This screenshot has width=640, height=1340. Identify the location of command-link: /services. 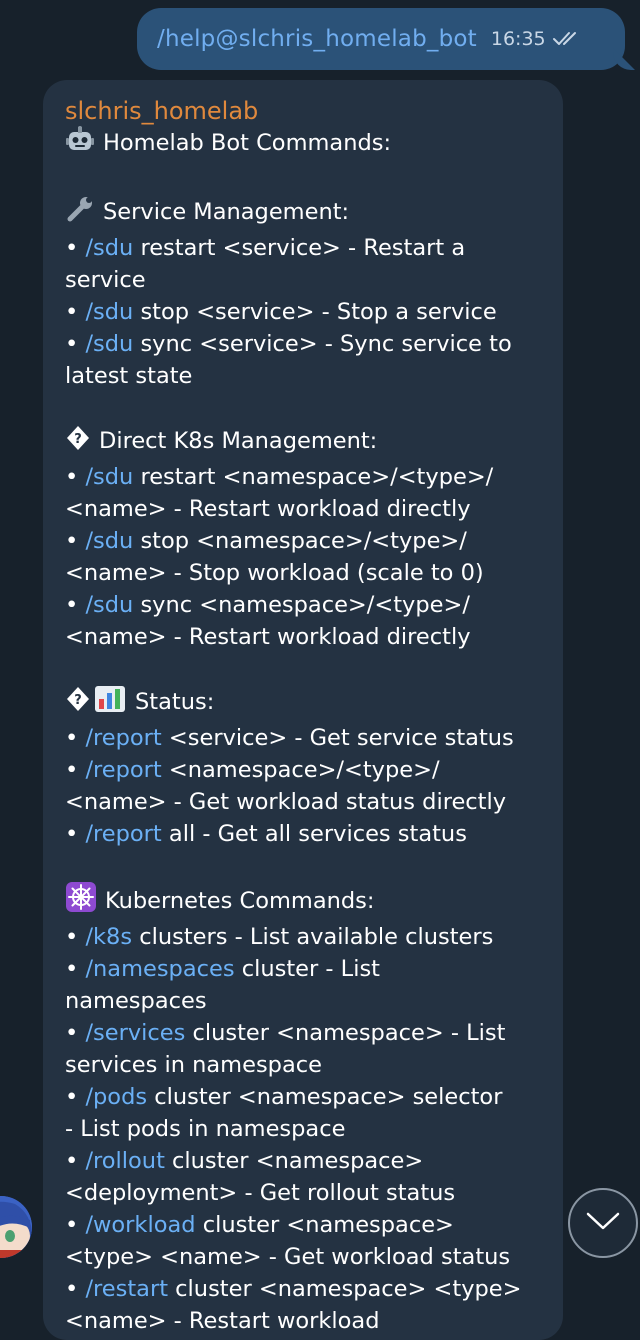
(135, 1033).